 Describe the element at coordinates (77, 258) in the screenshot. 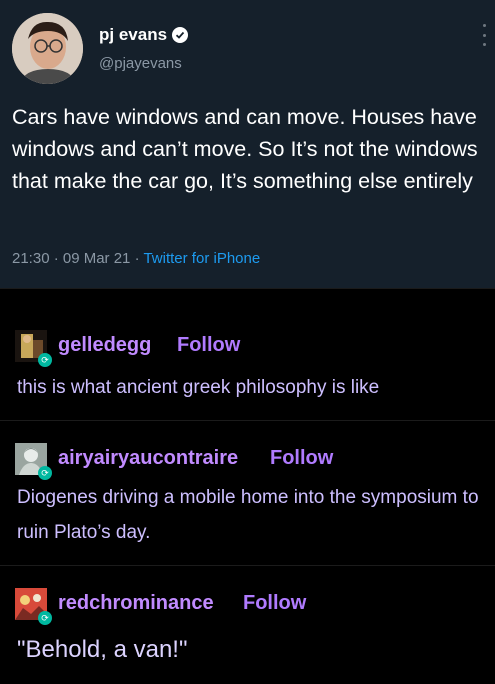

I see `tweet-timestamp: 21:30 · 09 Mar 21 ·` at that location.